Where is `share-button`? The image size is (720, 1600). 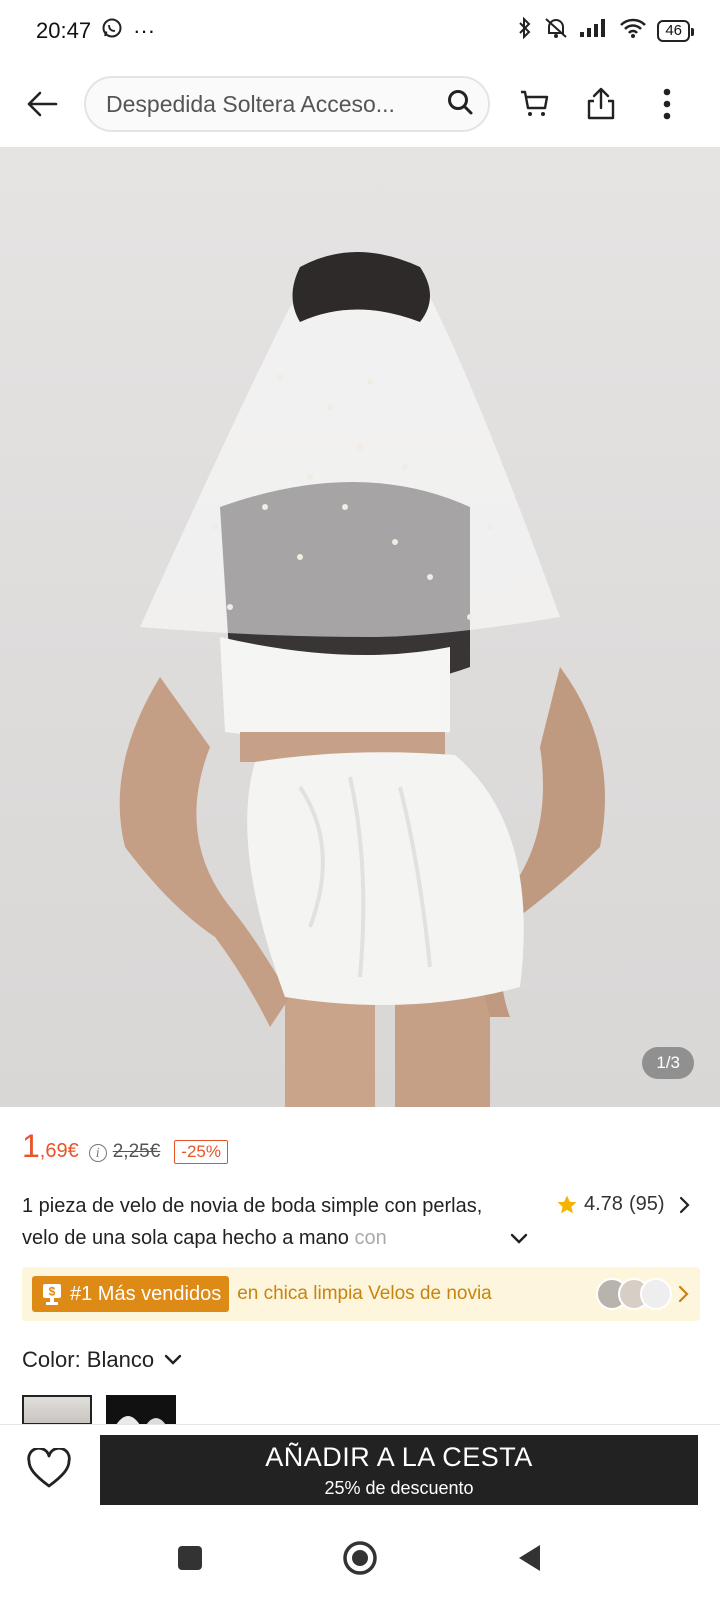
share-button is located at coordinates (601, 104).